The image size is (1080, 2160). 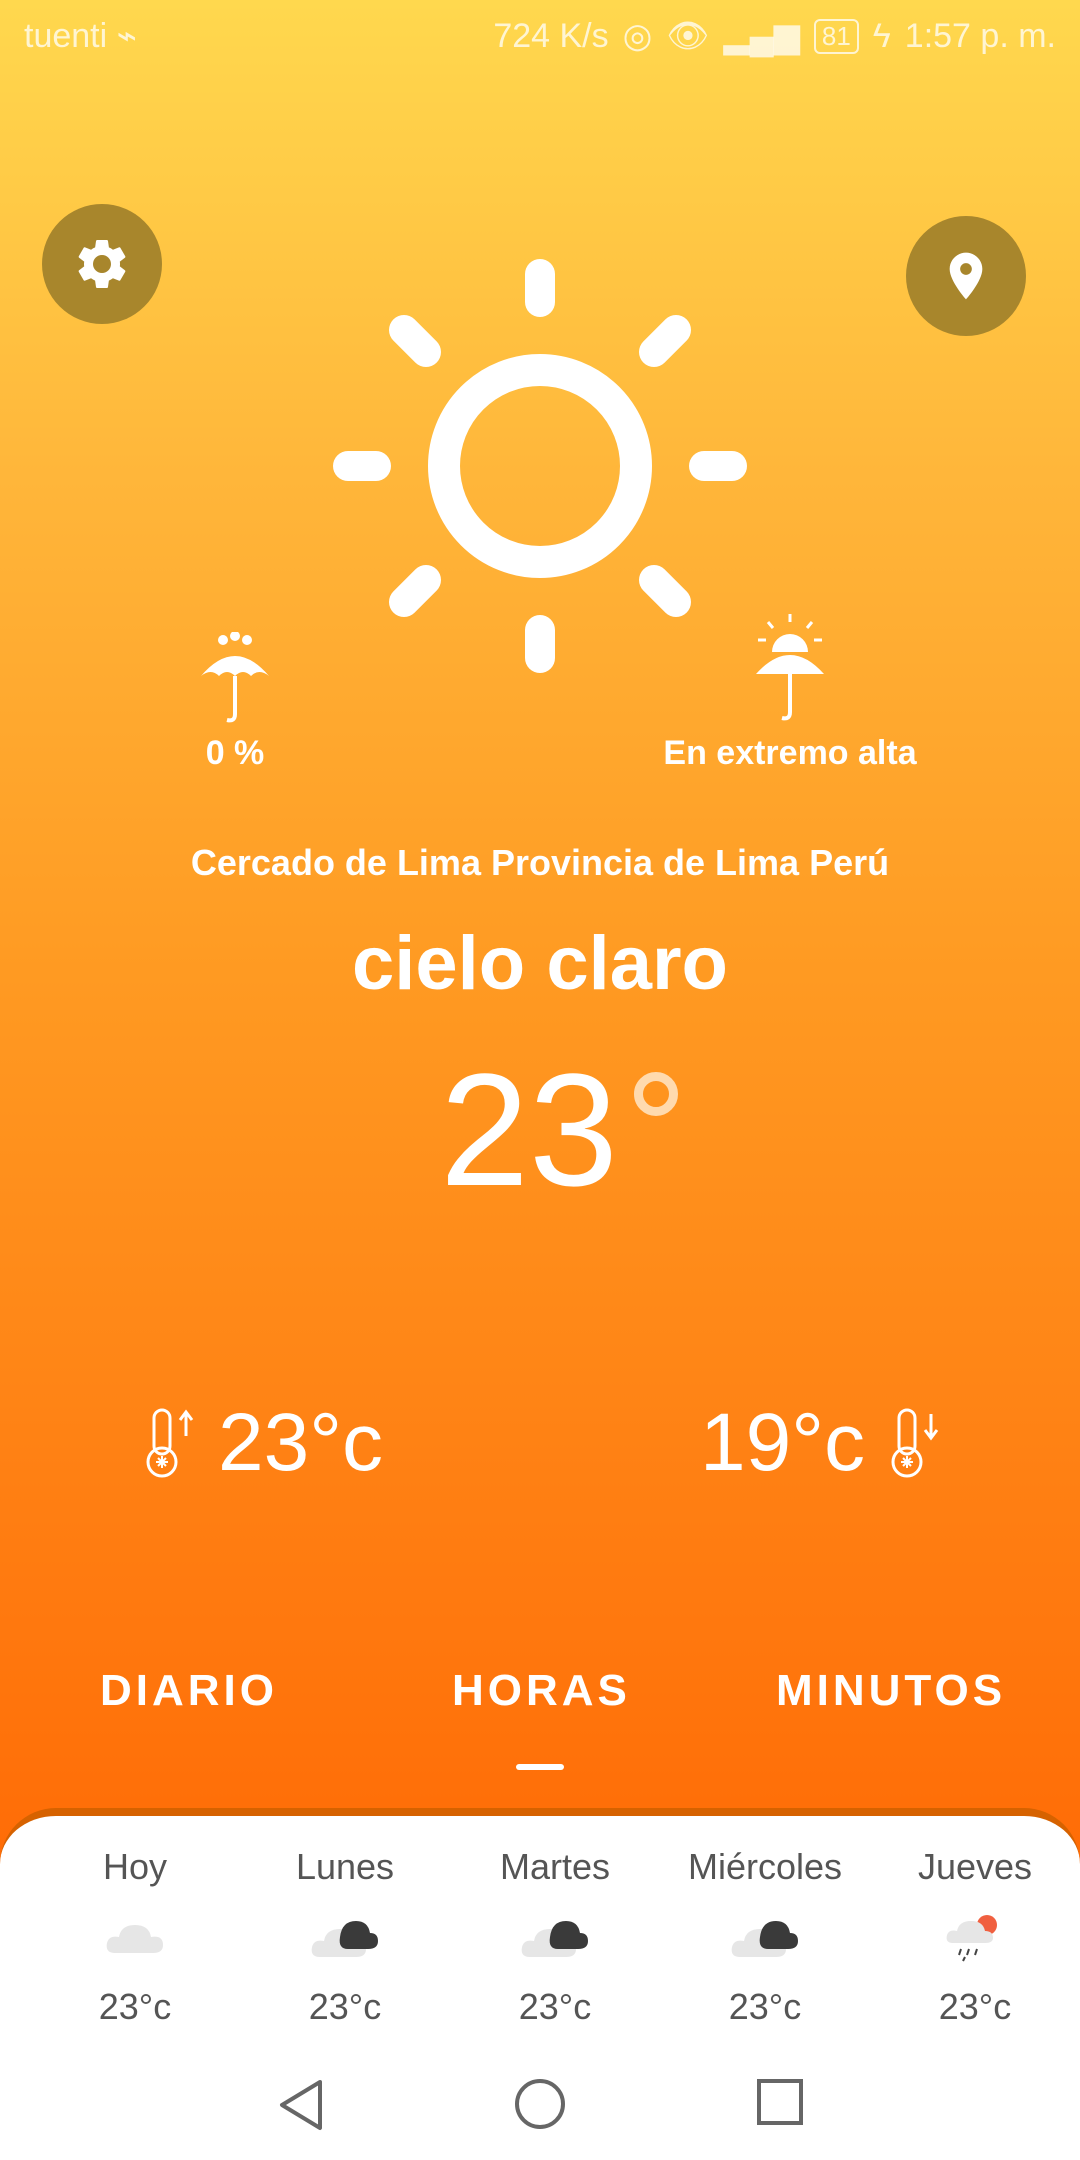 I want to click on status-bar: tuenti ⌁ 724 K/s ◎ 👁 ▂▄▆ 81 ϟ 1:57 p. m., so click(x=540, y=37).